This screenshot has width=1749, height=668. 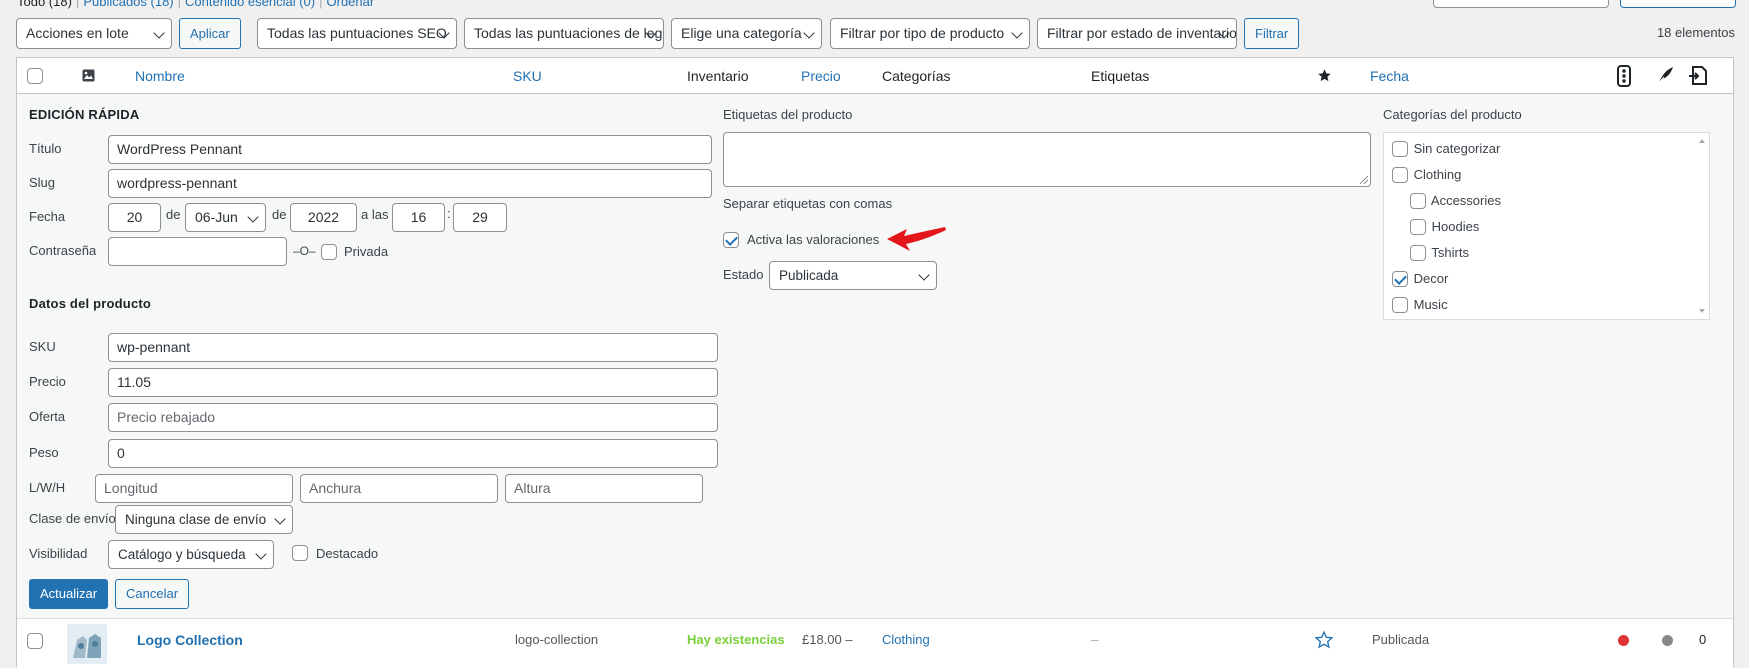 I want to click on width-input: Anchura, so click(x=399, y=488).